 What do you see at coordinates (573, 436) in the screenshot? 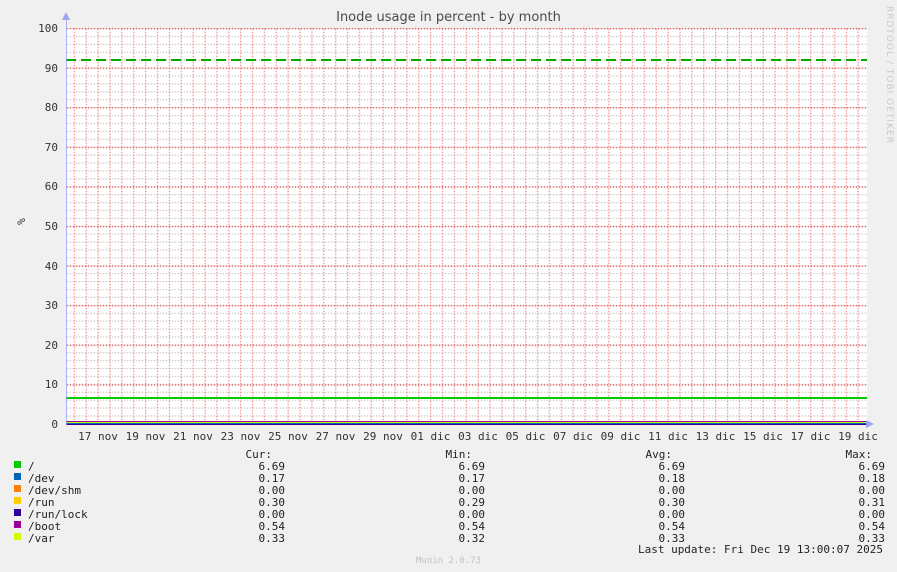
I see `x-tick-label-07-dic: 07 dic` at bounding box center [573, 436].